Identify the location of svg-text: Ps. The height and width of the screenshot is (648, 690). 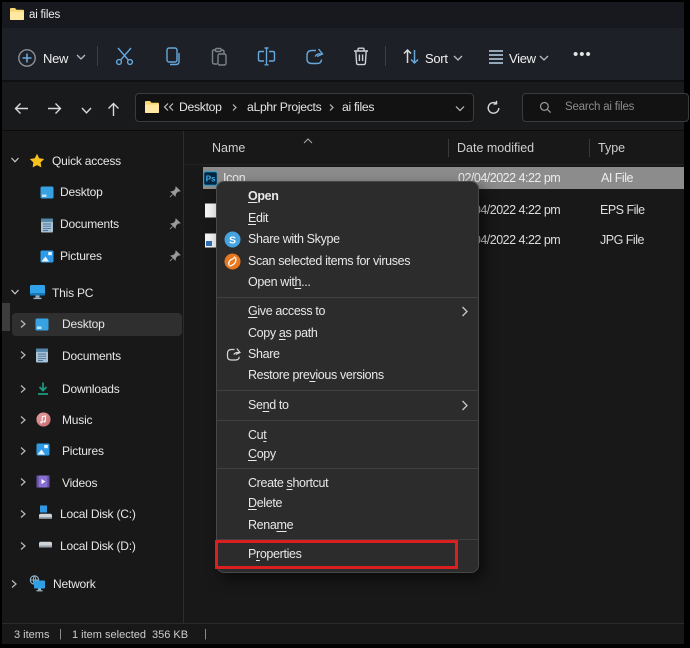
(211, 179).